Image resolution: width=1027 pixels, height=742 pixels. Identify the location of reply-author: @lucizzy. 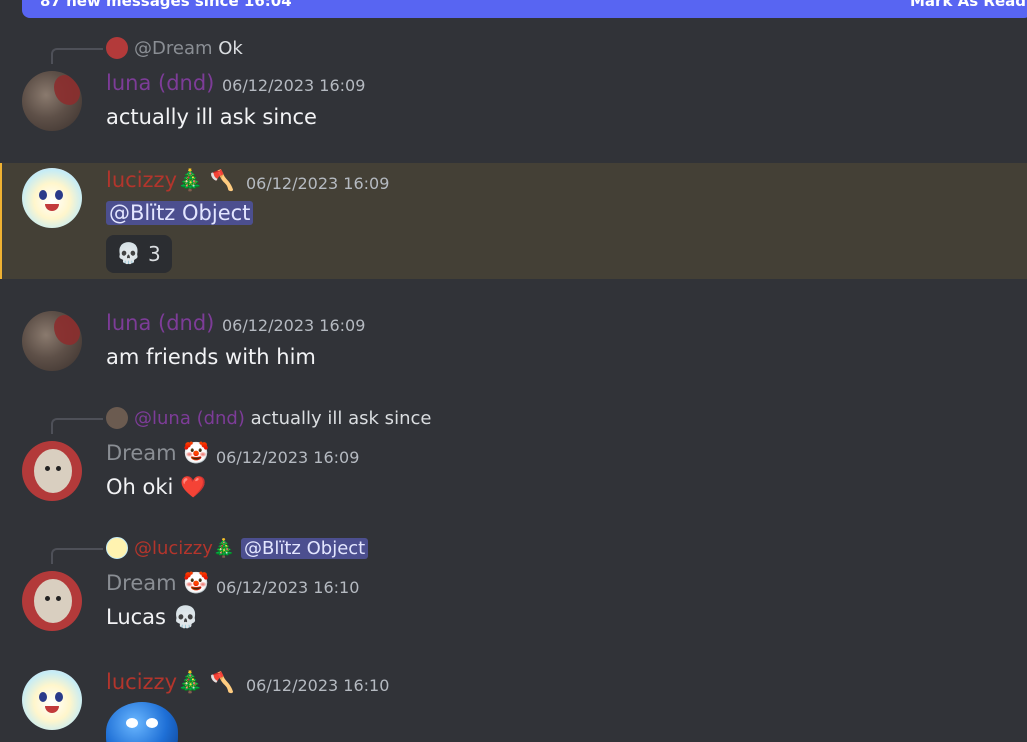
(173, 548).